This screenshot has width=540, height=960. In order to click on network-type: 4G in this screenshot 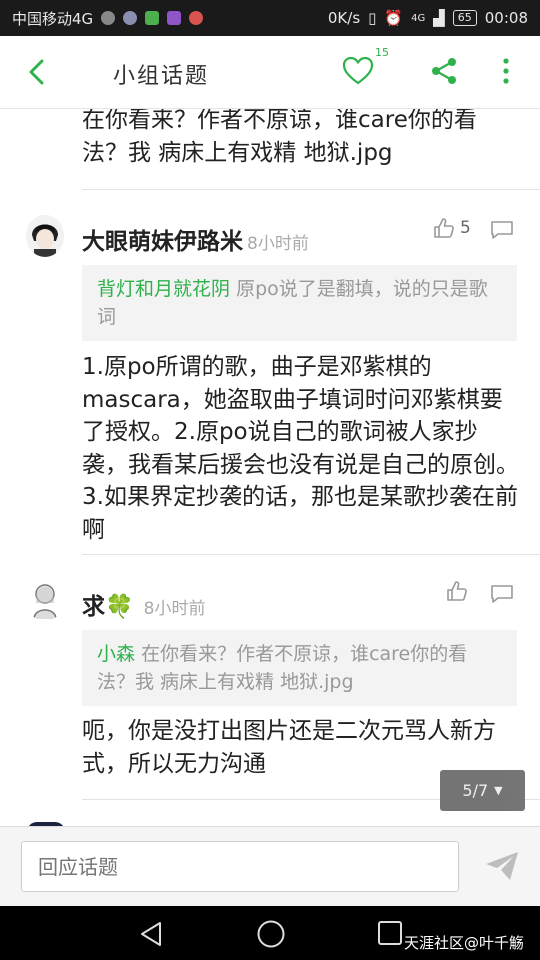, I will do `click(418, 18)`.